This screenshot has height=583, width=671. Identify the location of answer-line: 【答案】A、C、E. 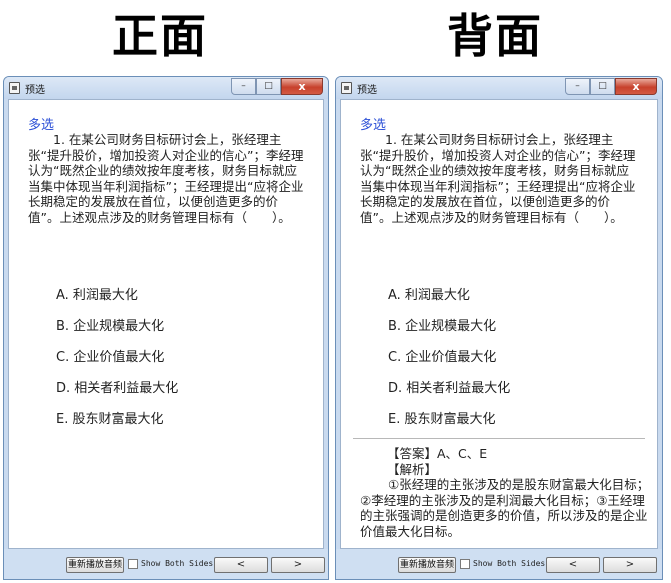
(437, 453).